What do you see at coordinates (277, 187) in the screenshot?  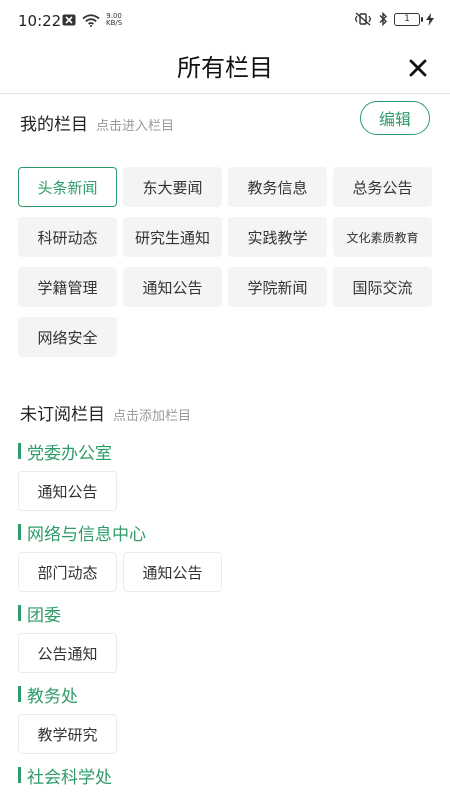 I see `channel-chip: 教务信息` at bounding box center [277, 187].